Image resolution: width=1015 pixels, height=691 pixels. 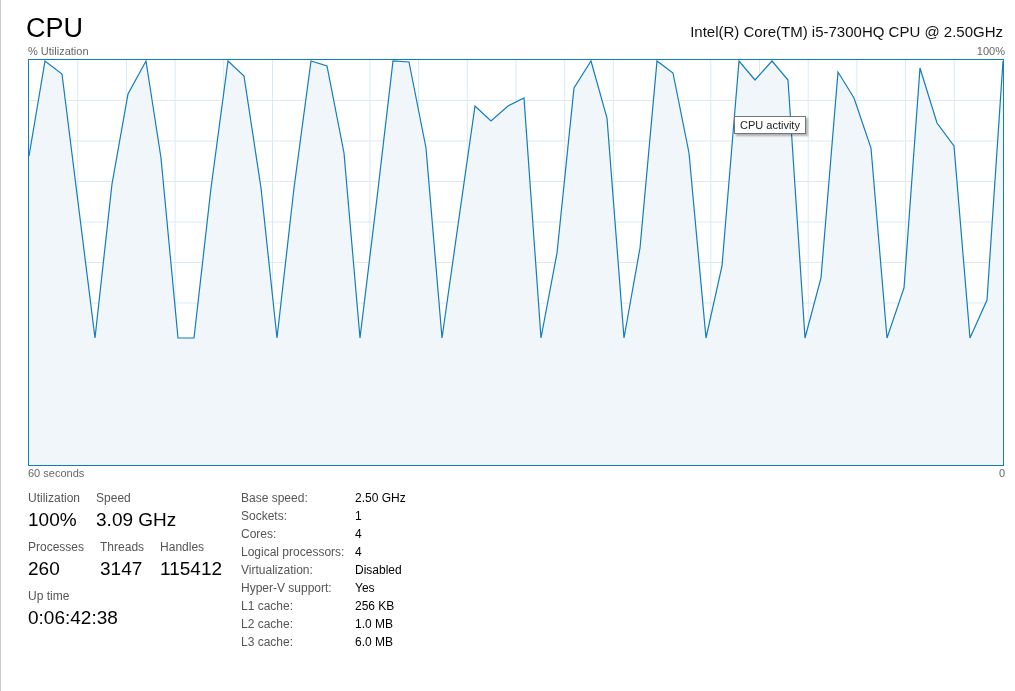 I want to click on axis-label: 100%, so click(x=990, y=51).